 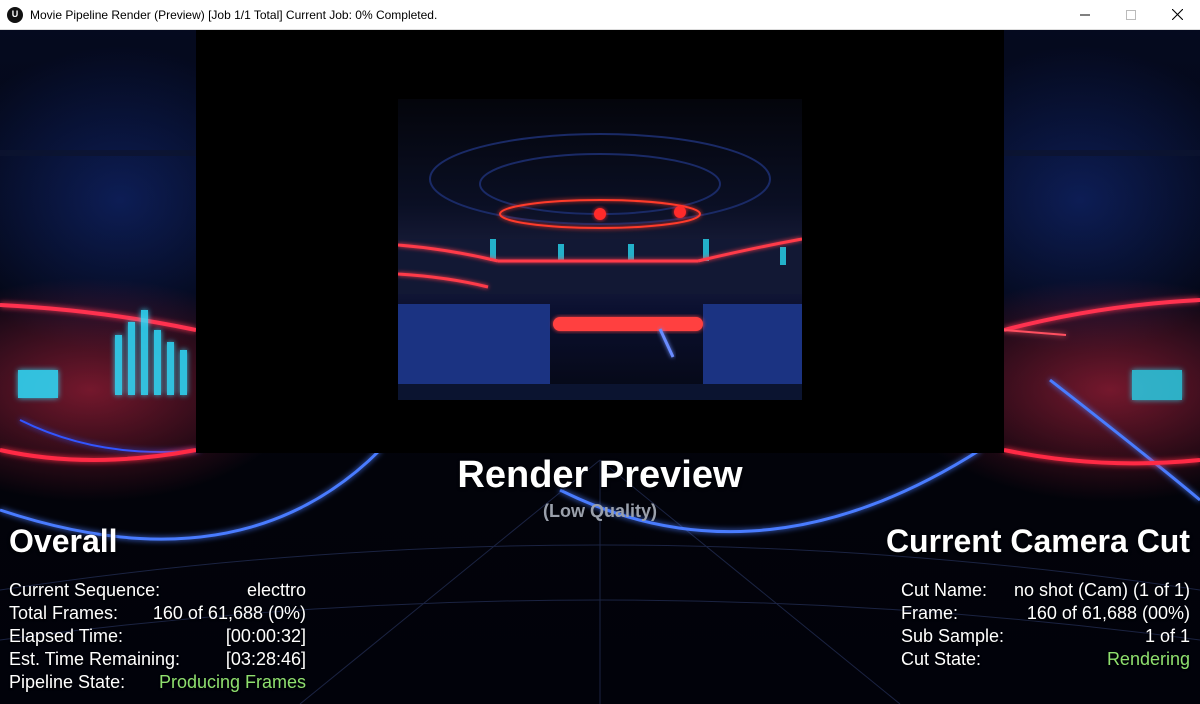 I want to click on stat-label: Current Sequence:, so click(x=85, y=590).